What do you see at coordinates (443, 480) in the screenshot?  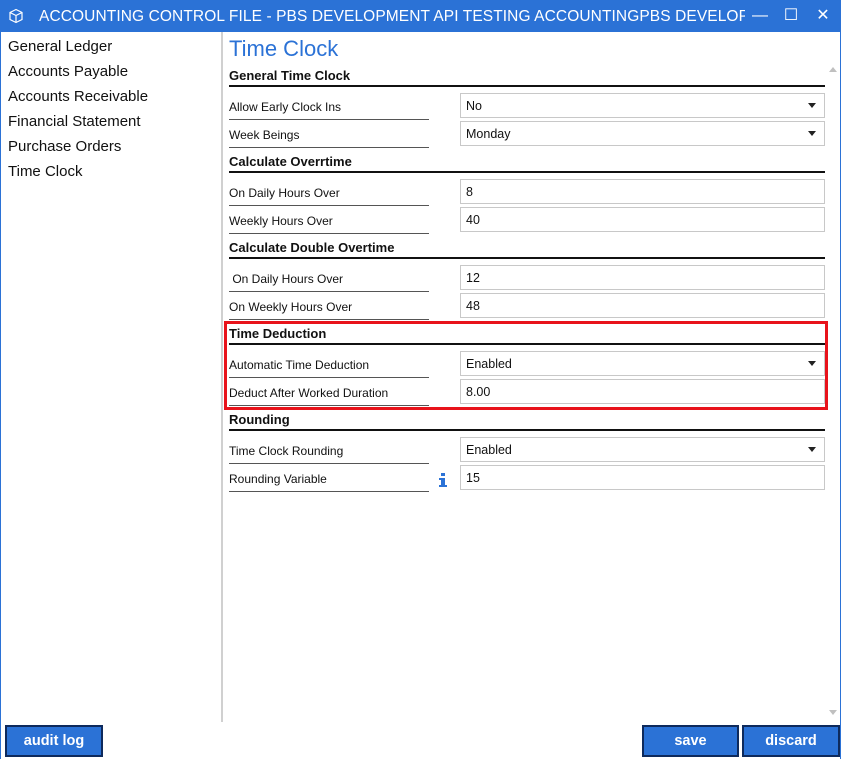 I see `info-icon` at bounding box center [443, 480].